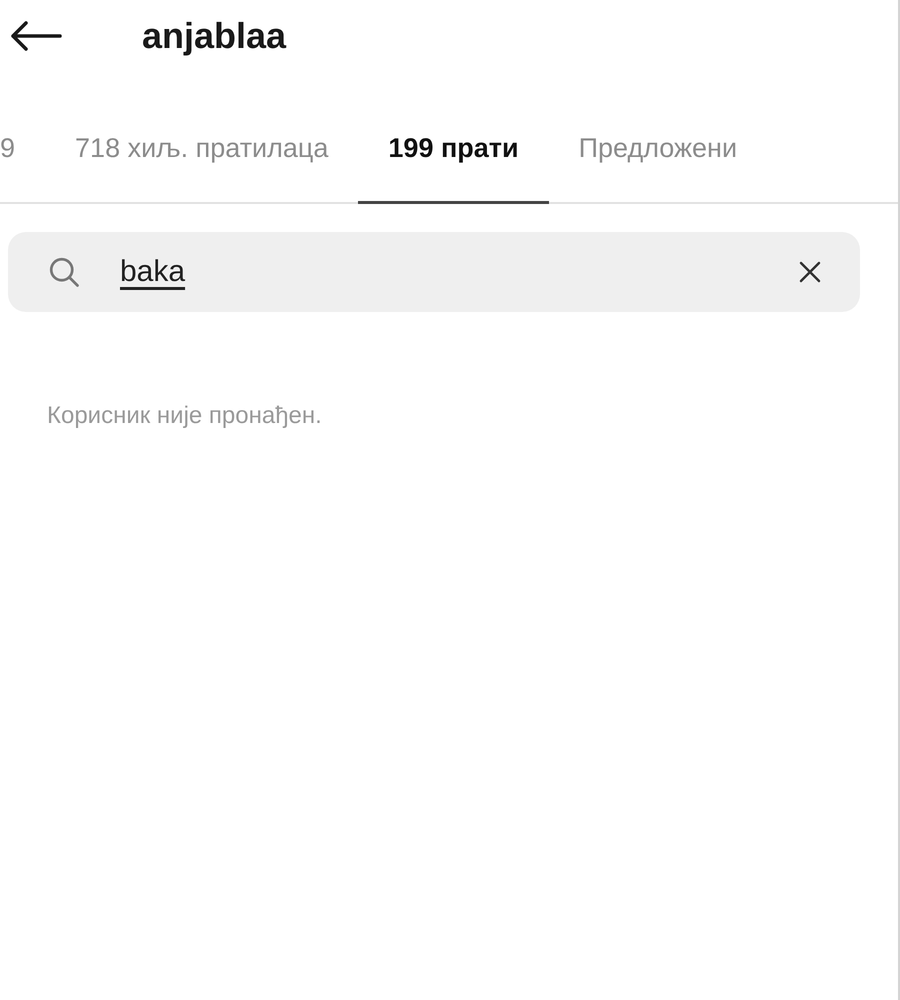  Describe the element at coordinates (658, 164) in the screenshot. I see `tab: Предложени` at that location.